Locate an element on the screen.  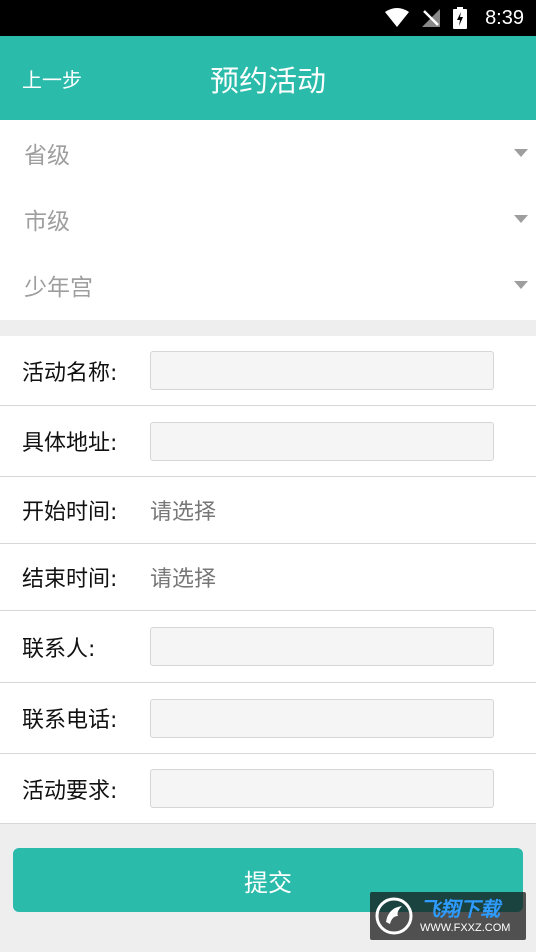
watermark-text: 飞翔下载 WWW.FXXZ.COM is located at coordinates (465, 916).